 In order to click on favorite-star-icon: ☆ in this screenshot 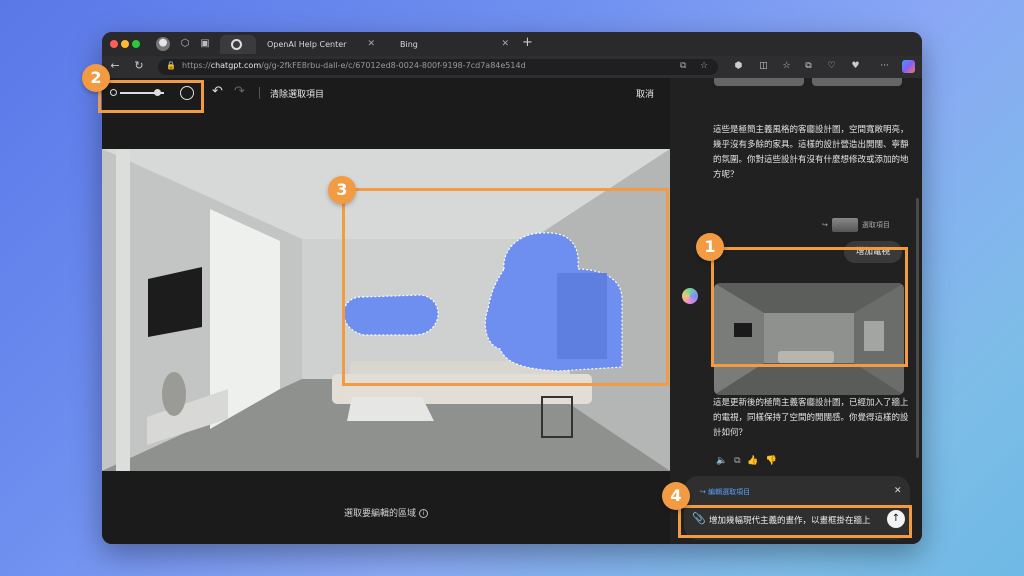, I will do `click(704, 66)`.